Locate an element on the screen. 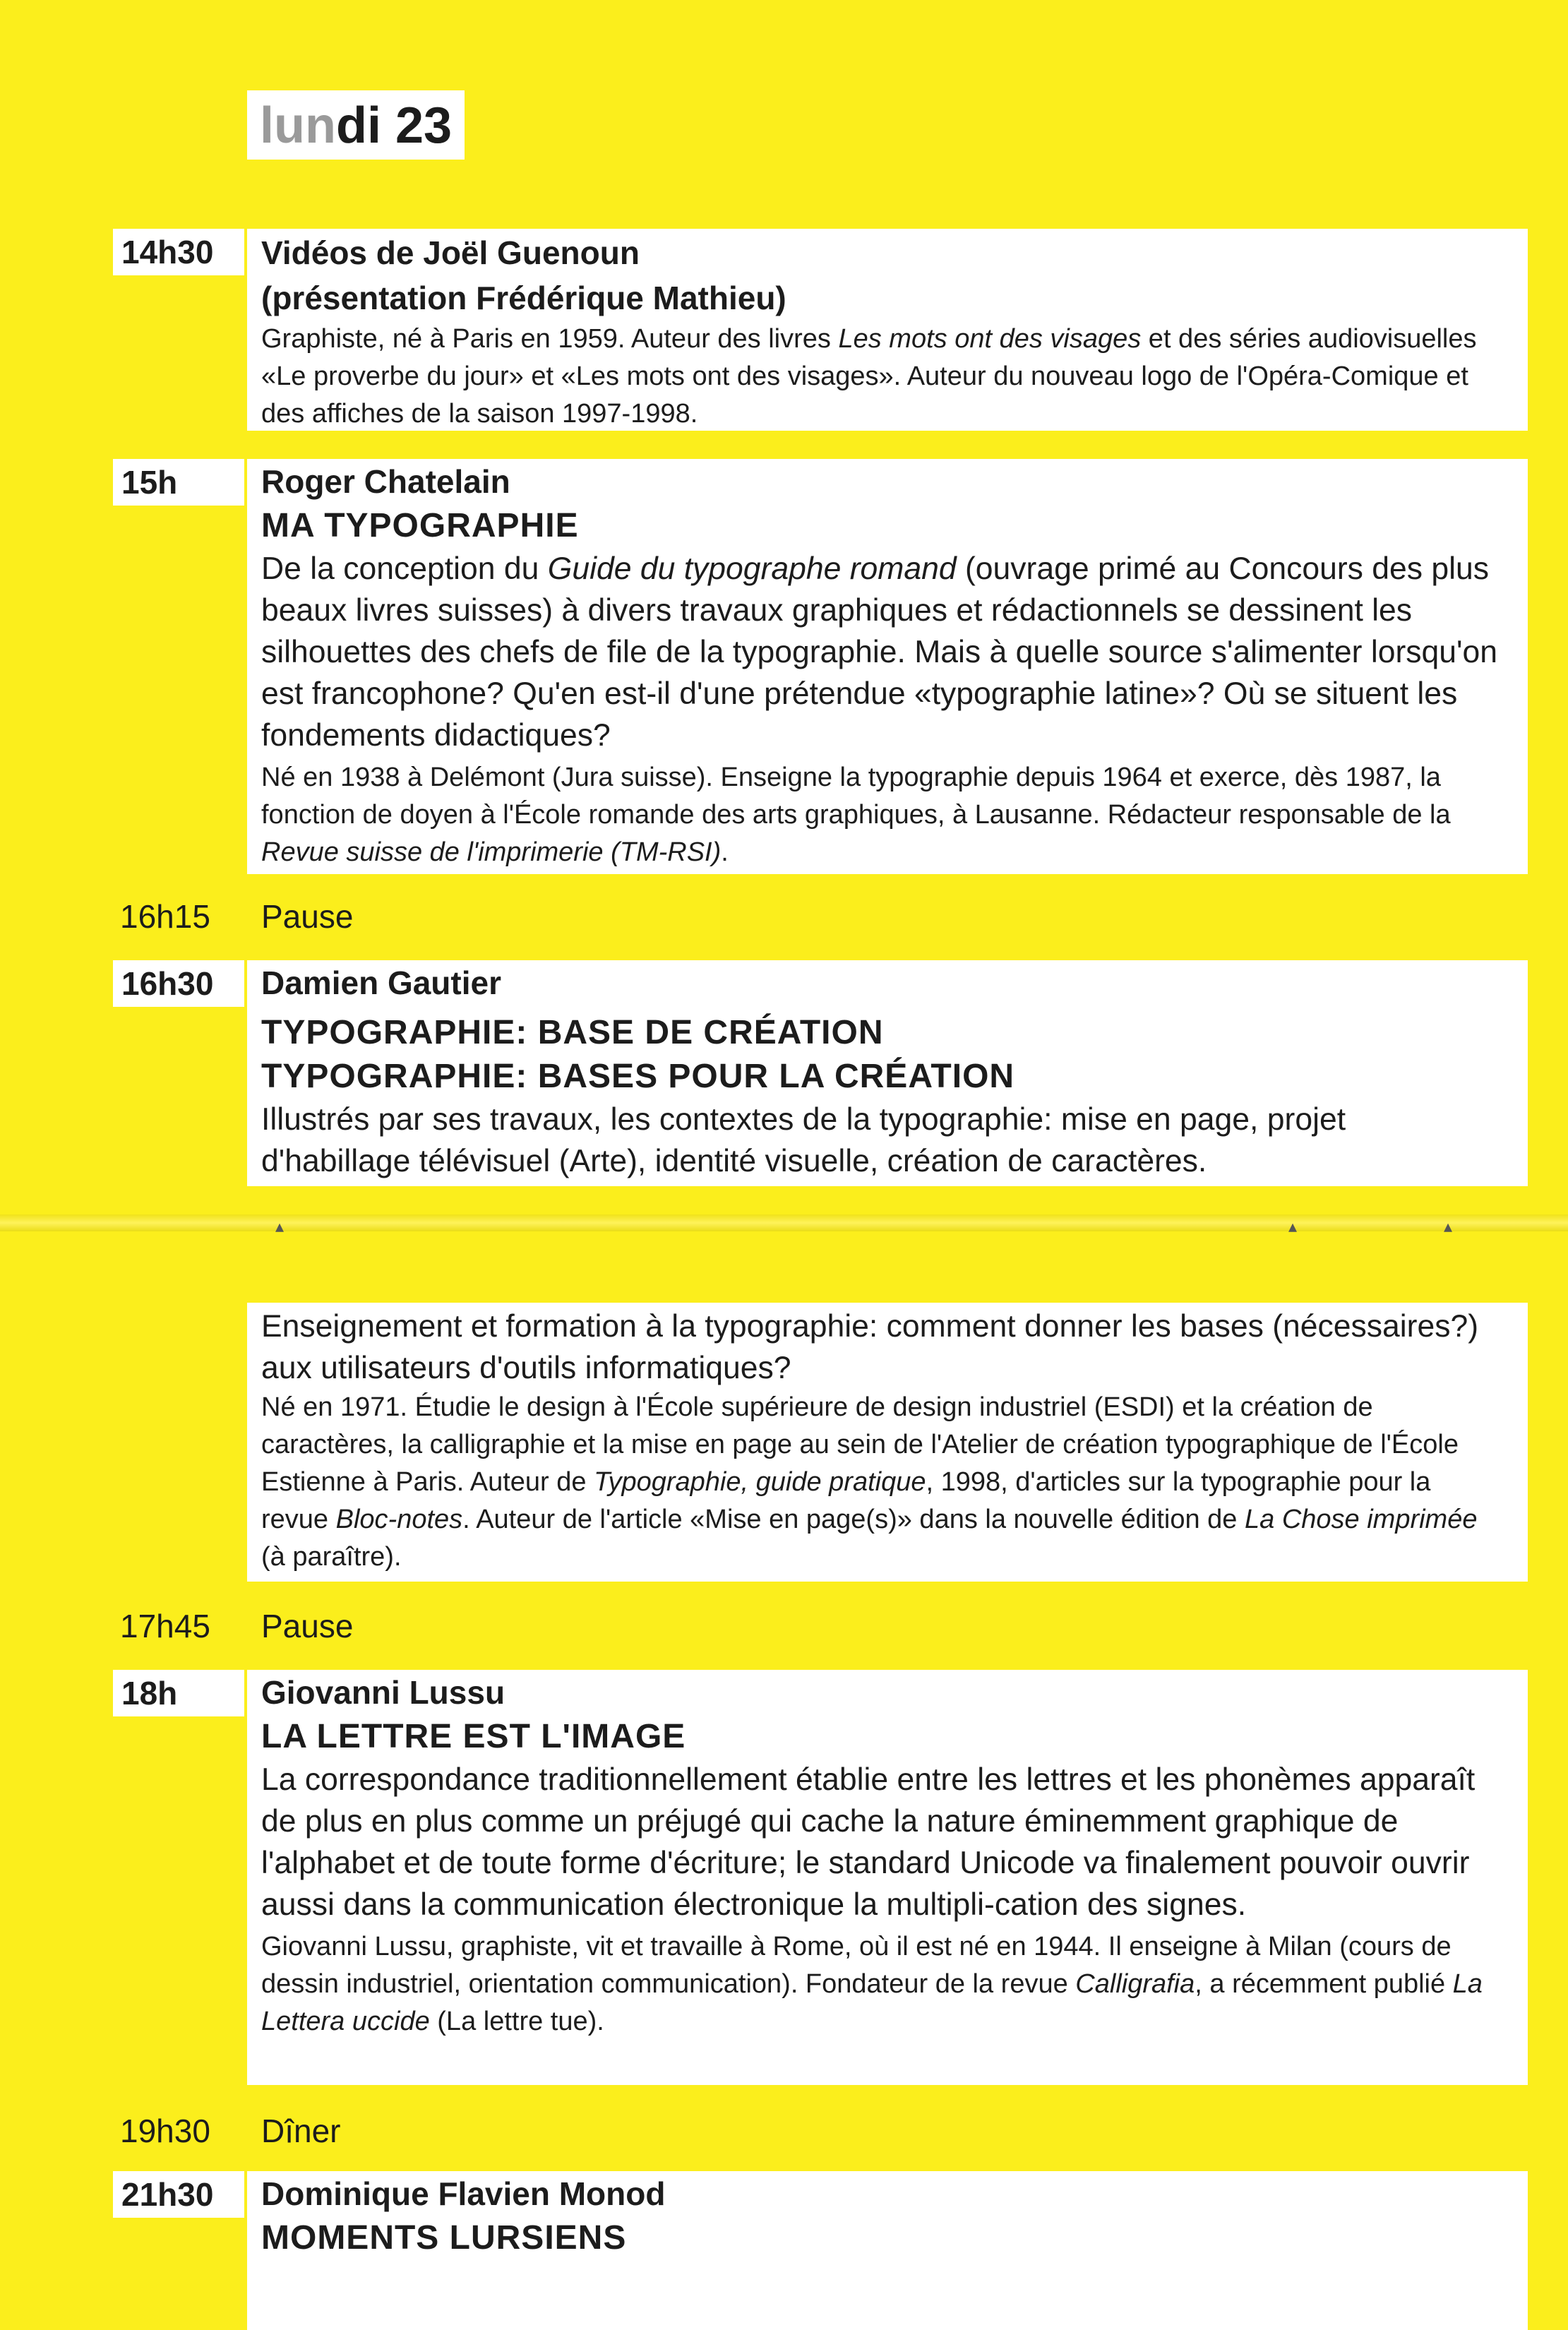  talk-title-alt: TYPOGRAPHIE: BASES POUR LA CRÉATION is located at coordinates (638, 1076).